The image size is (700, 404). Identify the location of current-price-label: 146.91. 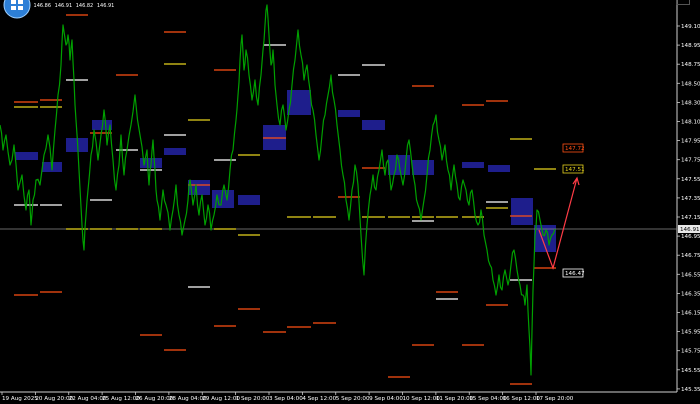
(690, 230).